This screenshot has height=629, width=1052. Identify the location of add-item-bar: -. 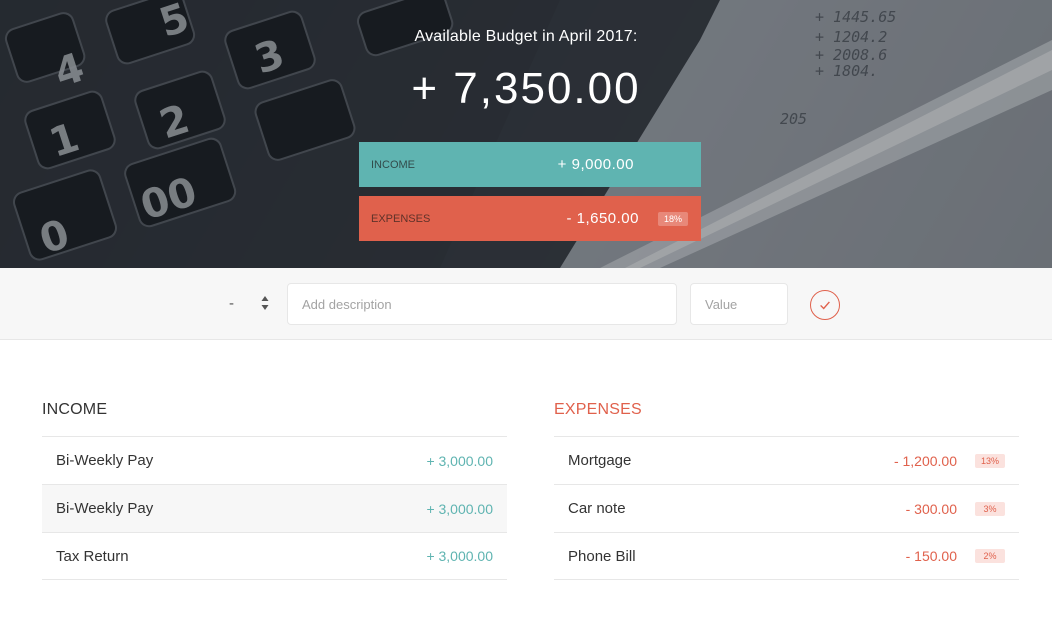
(526, 304).